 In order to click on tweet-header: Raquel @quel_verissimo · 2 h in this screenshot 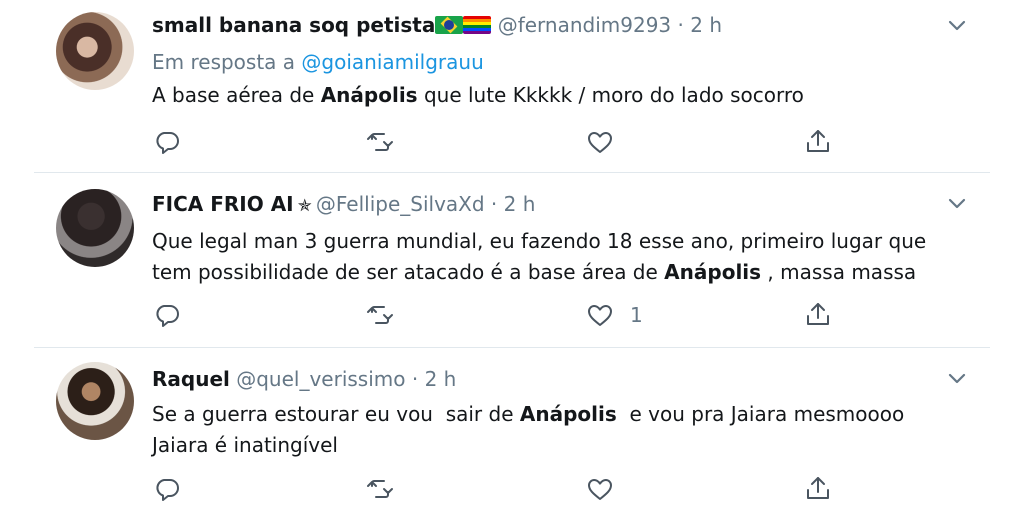, I will do `click(304, 379)`.